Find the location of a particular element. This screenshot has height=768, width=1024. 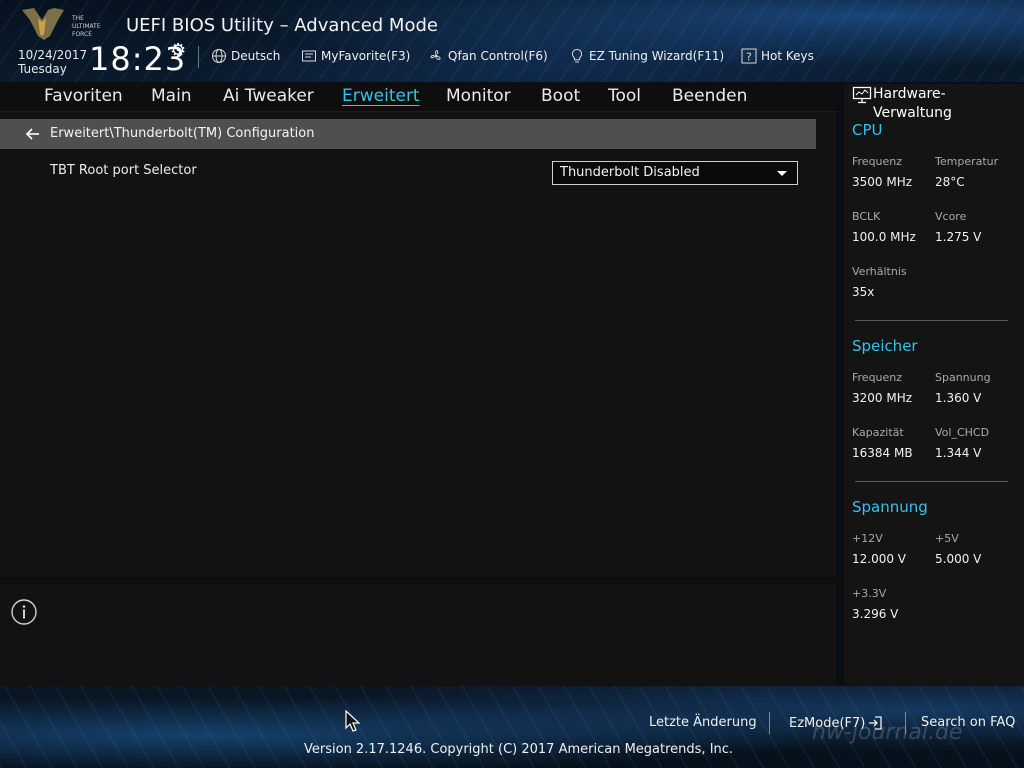

tbt-root-port-select: Thunderbolt Disabled is located at coordinates (675, 173).